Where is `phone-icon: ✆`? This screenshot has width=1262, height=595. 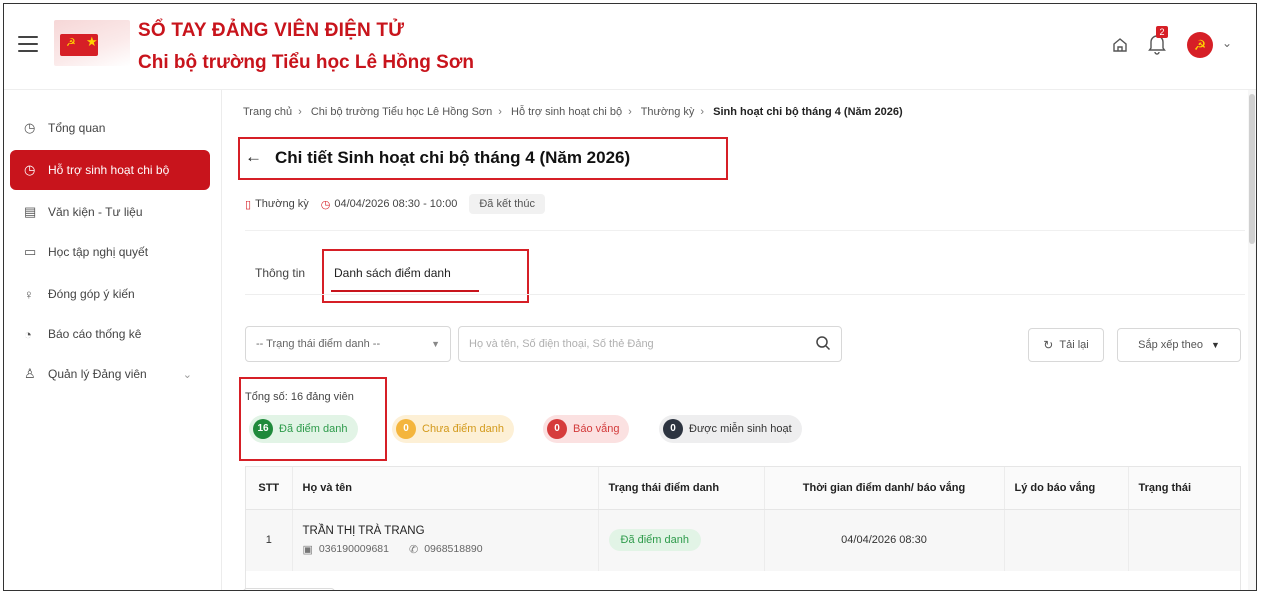 phone-icon: ✆ is located at coordinates (413, 549).